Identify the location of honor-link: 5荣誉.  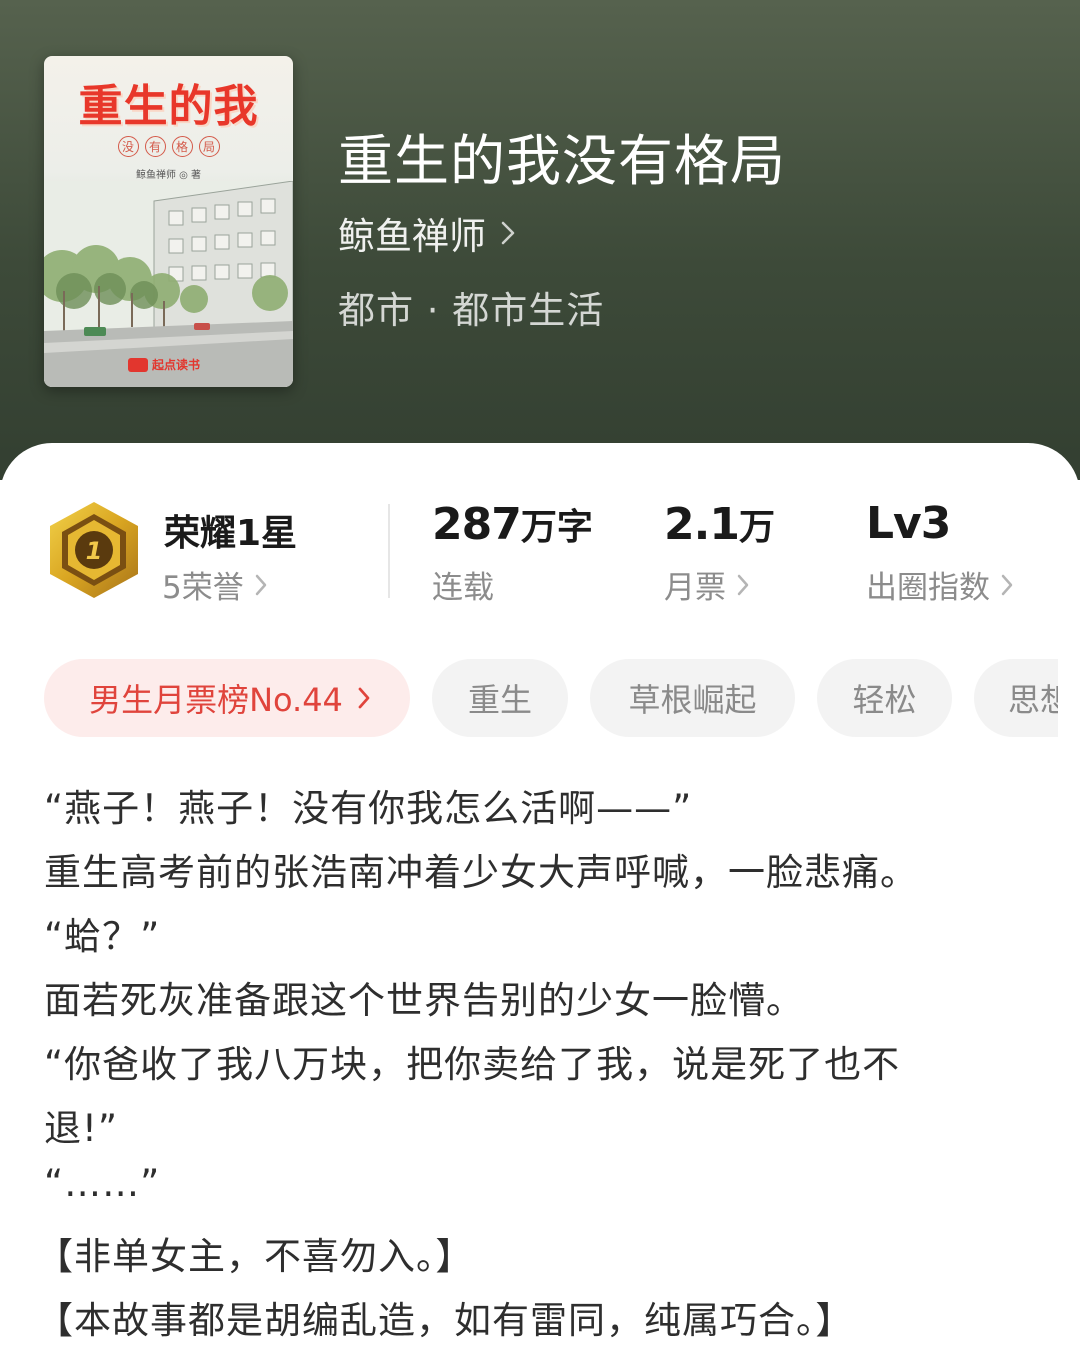
(215, 584).